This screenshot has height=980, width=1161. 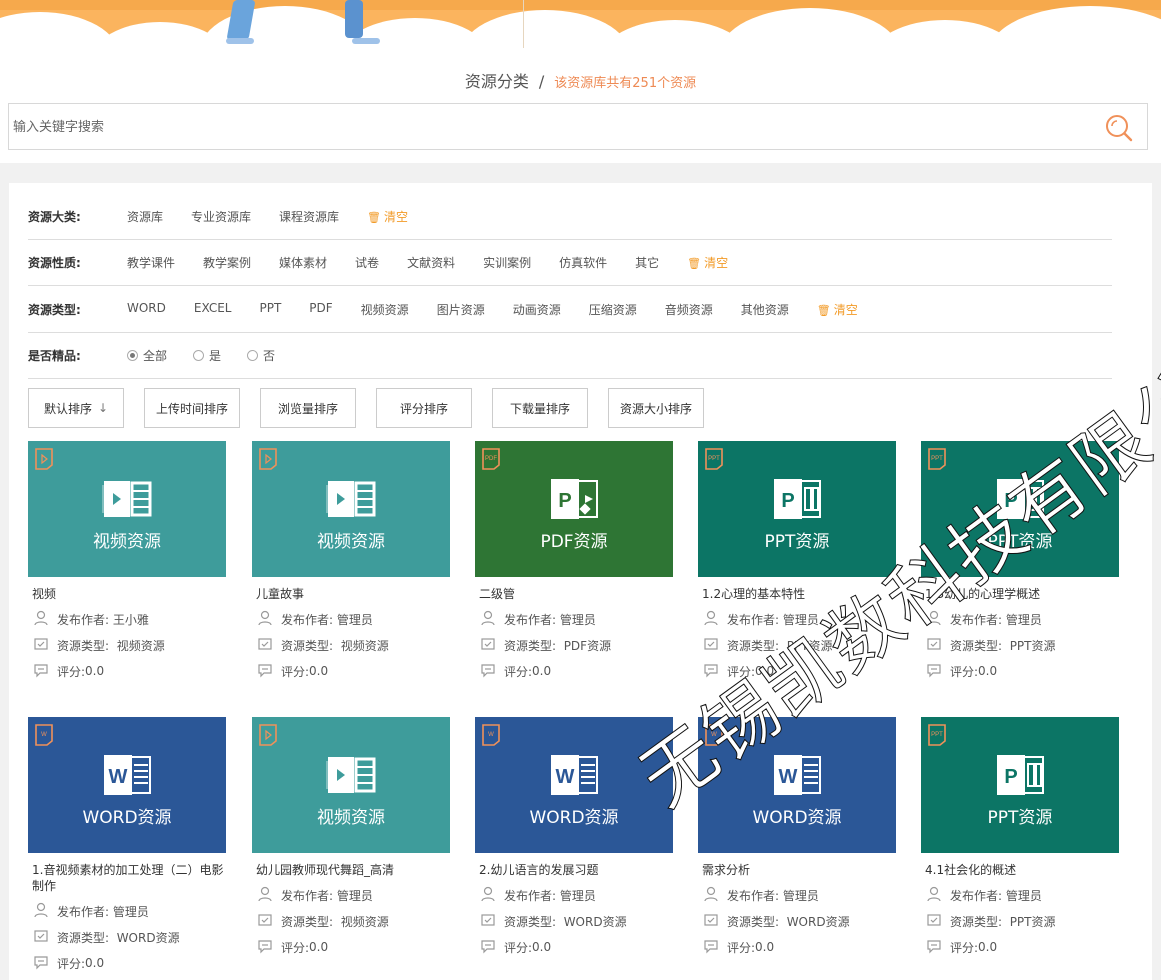 What do you see at coordinates (269, 947) in the screenshot?
I see `comment-icon` at bounding box center [269, 947].